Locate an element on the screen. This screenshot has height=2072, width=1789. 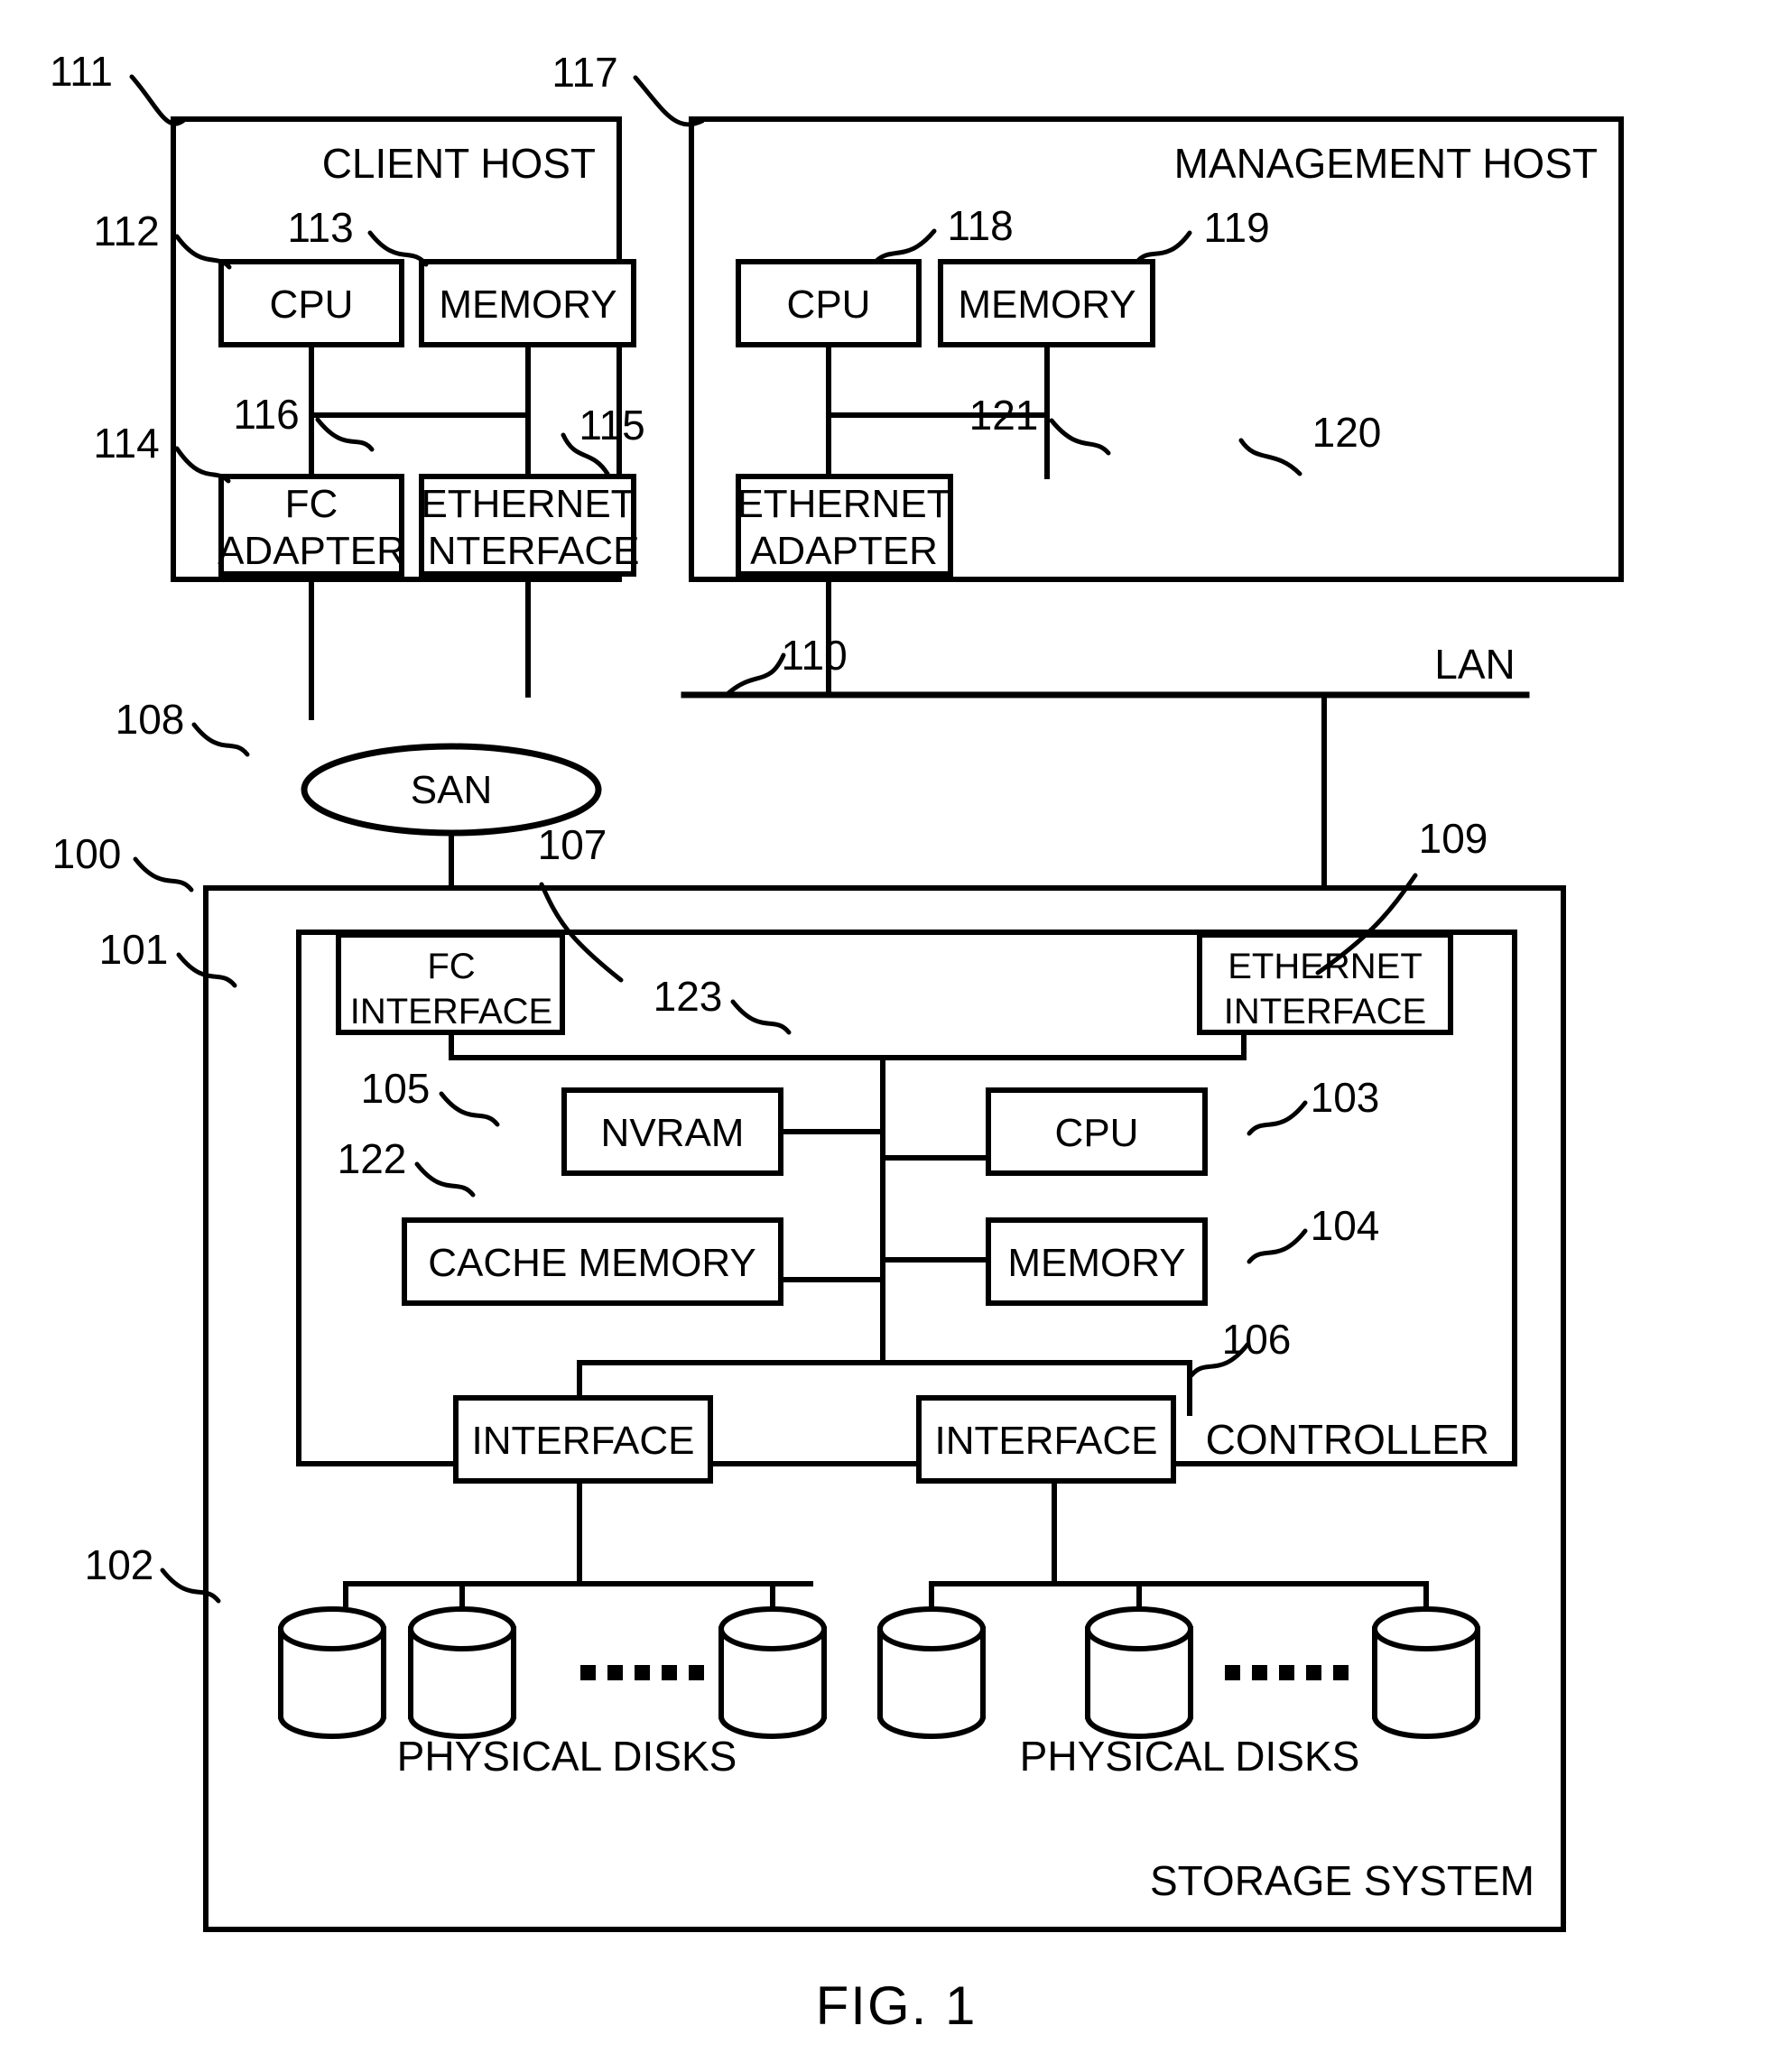
management-host-title: MANAGEMENT HOST is located at coordinates (1386, 163).